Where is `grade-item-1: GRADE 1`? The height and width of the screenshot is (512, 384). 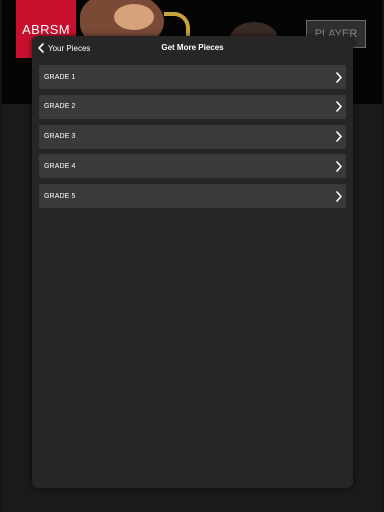
grade-item-1: GRADE 1 is located at coordinates (192, 77).